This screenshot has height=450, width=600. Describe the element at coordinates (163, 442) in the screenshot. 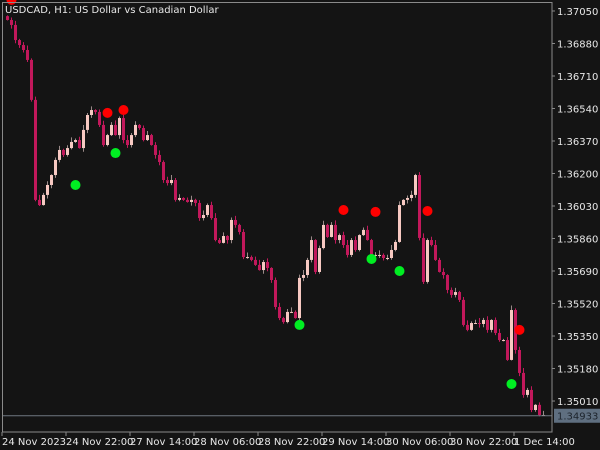

I see `time-tick-label: 27 Nov 14:00` at that location.